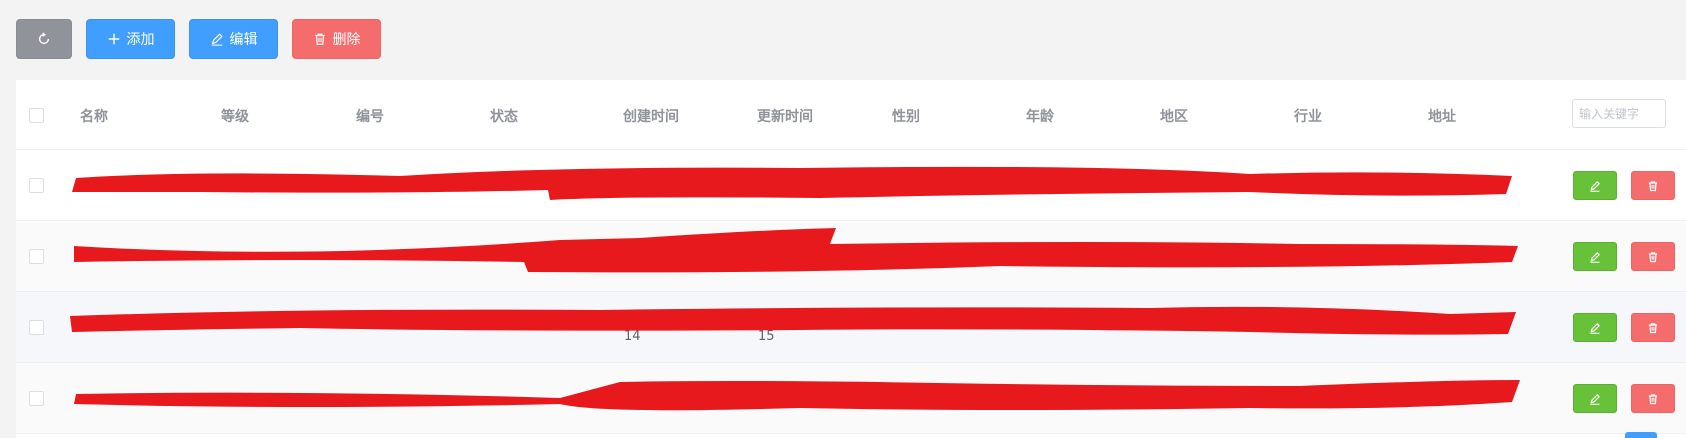 The height and width of the screenshot is (438, 1686). I want to click on toolbar: 添加 编辑 删除, so click(198, 39).